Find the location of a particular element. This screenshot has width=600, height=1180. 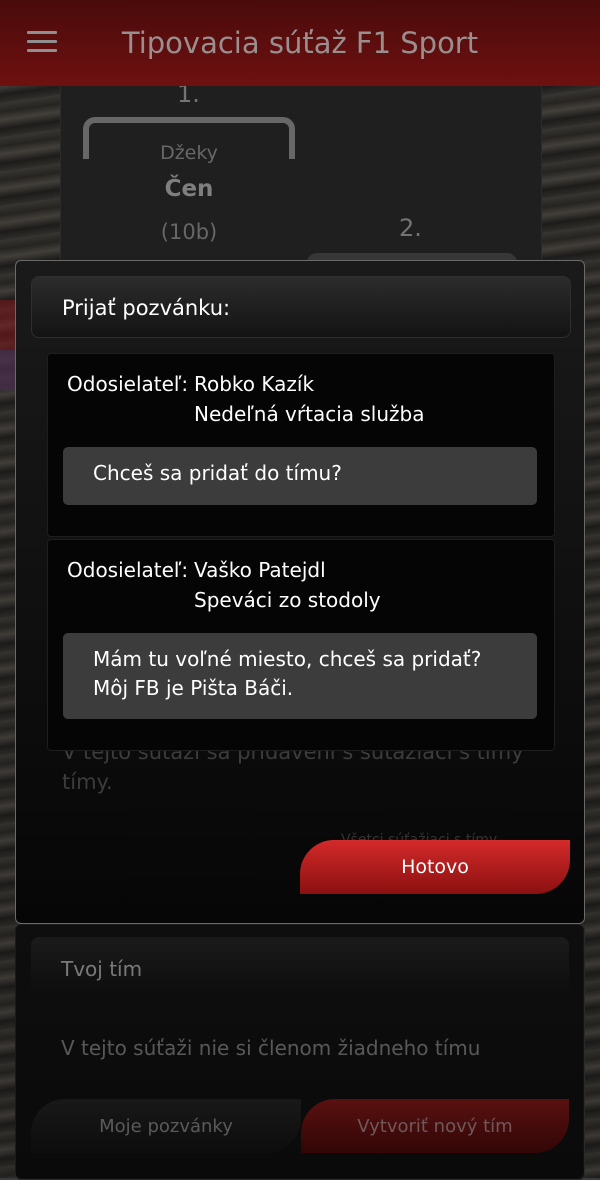

sender-name: Vaško Patejdl is located at coordinates (260, 570).